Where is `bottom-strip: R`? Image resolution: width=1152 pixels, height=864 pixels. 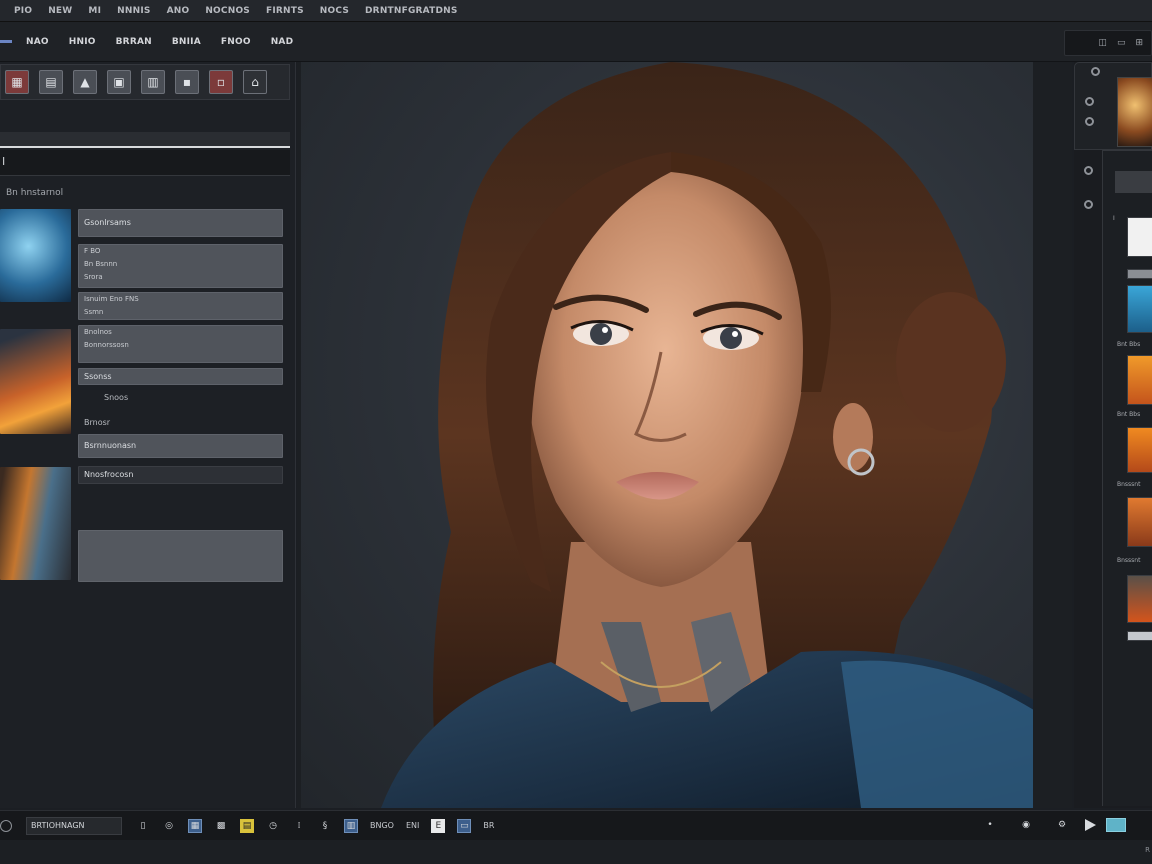
bottom-strip: R is located at coordinates (576, 852).